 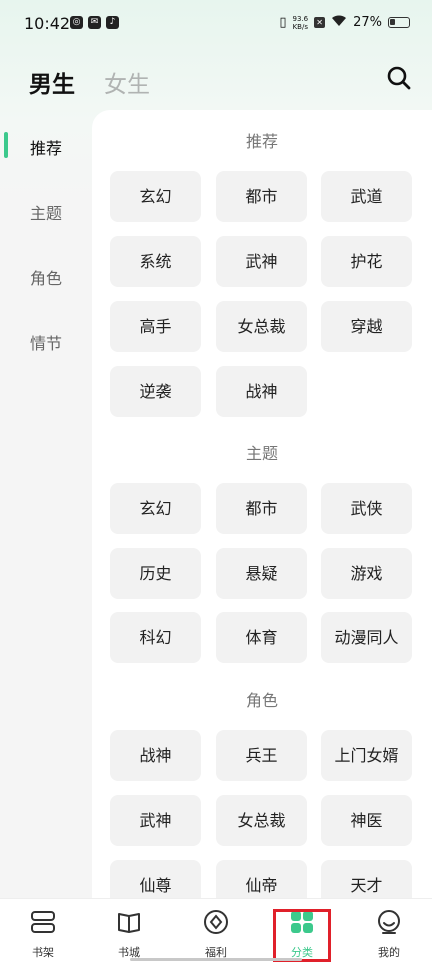 I want to click on tab-female: 女生, so click(x=127, y=82).